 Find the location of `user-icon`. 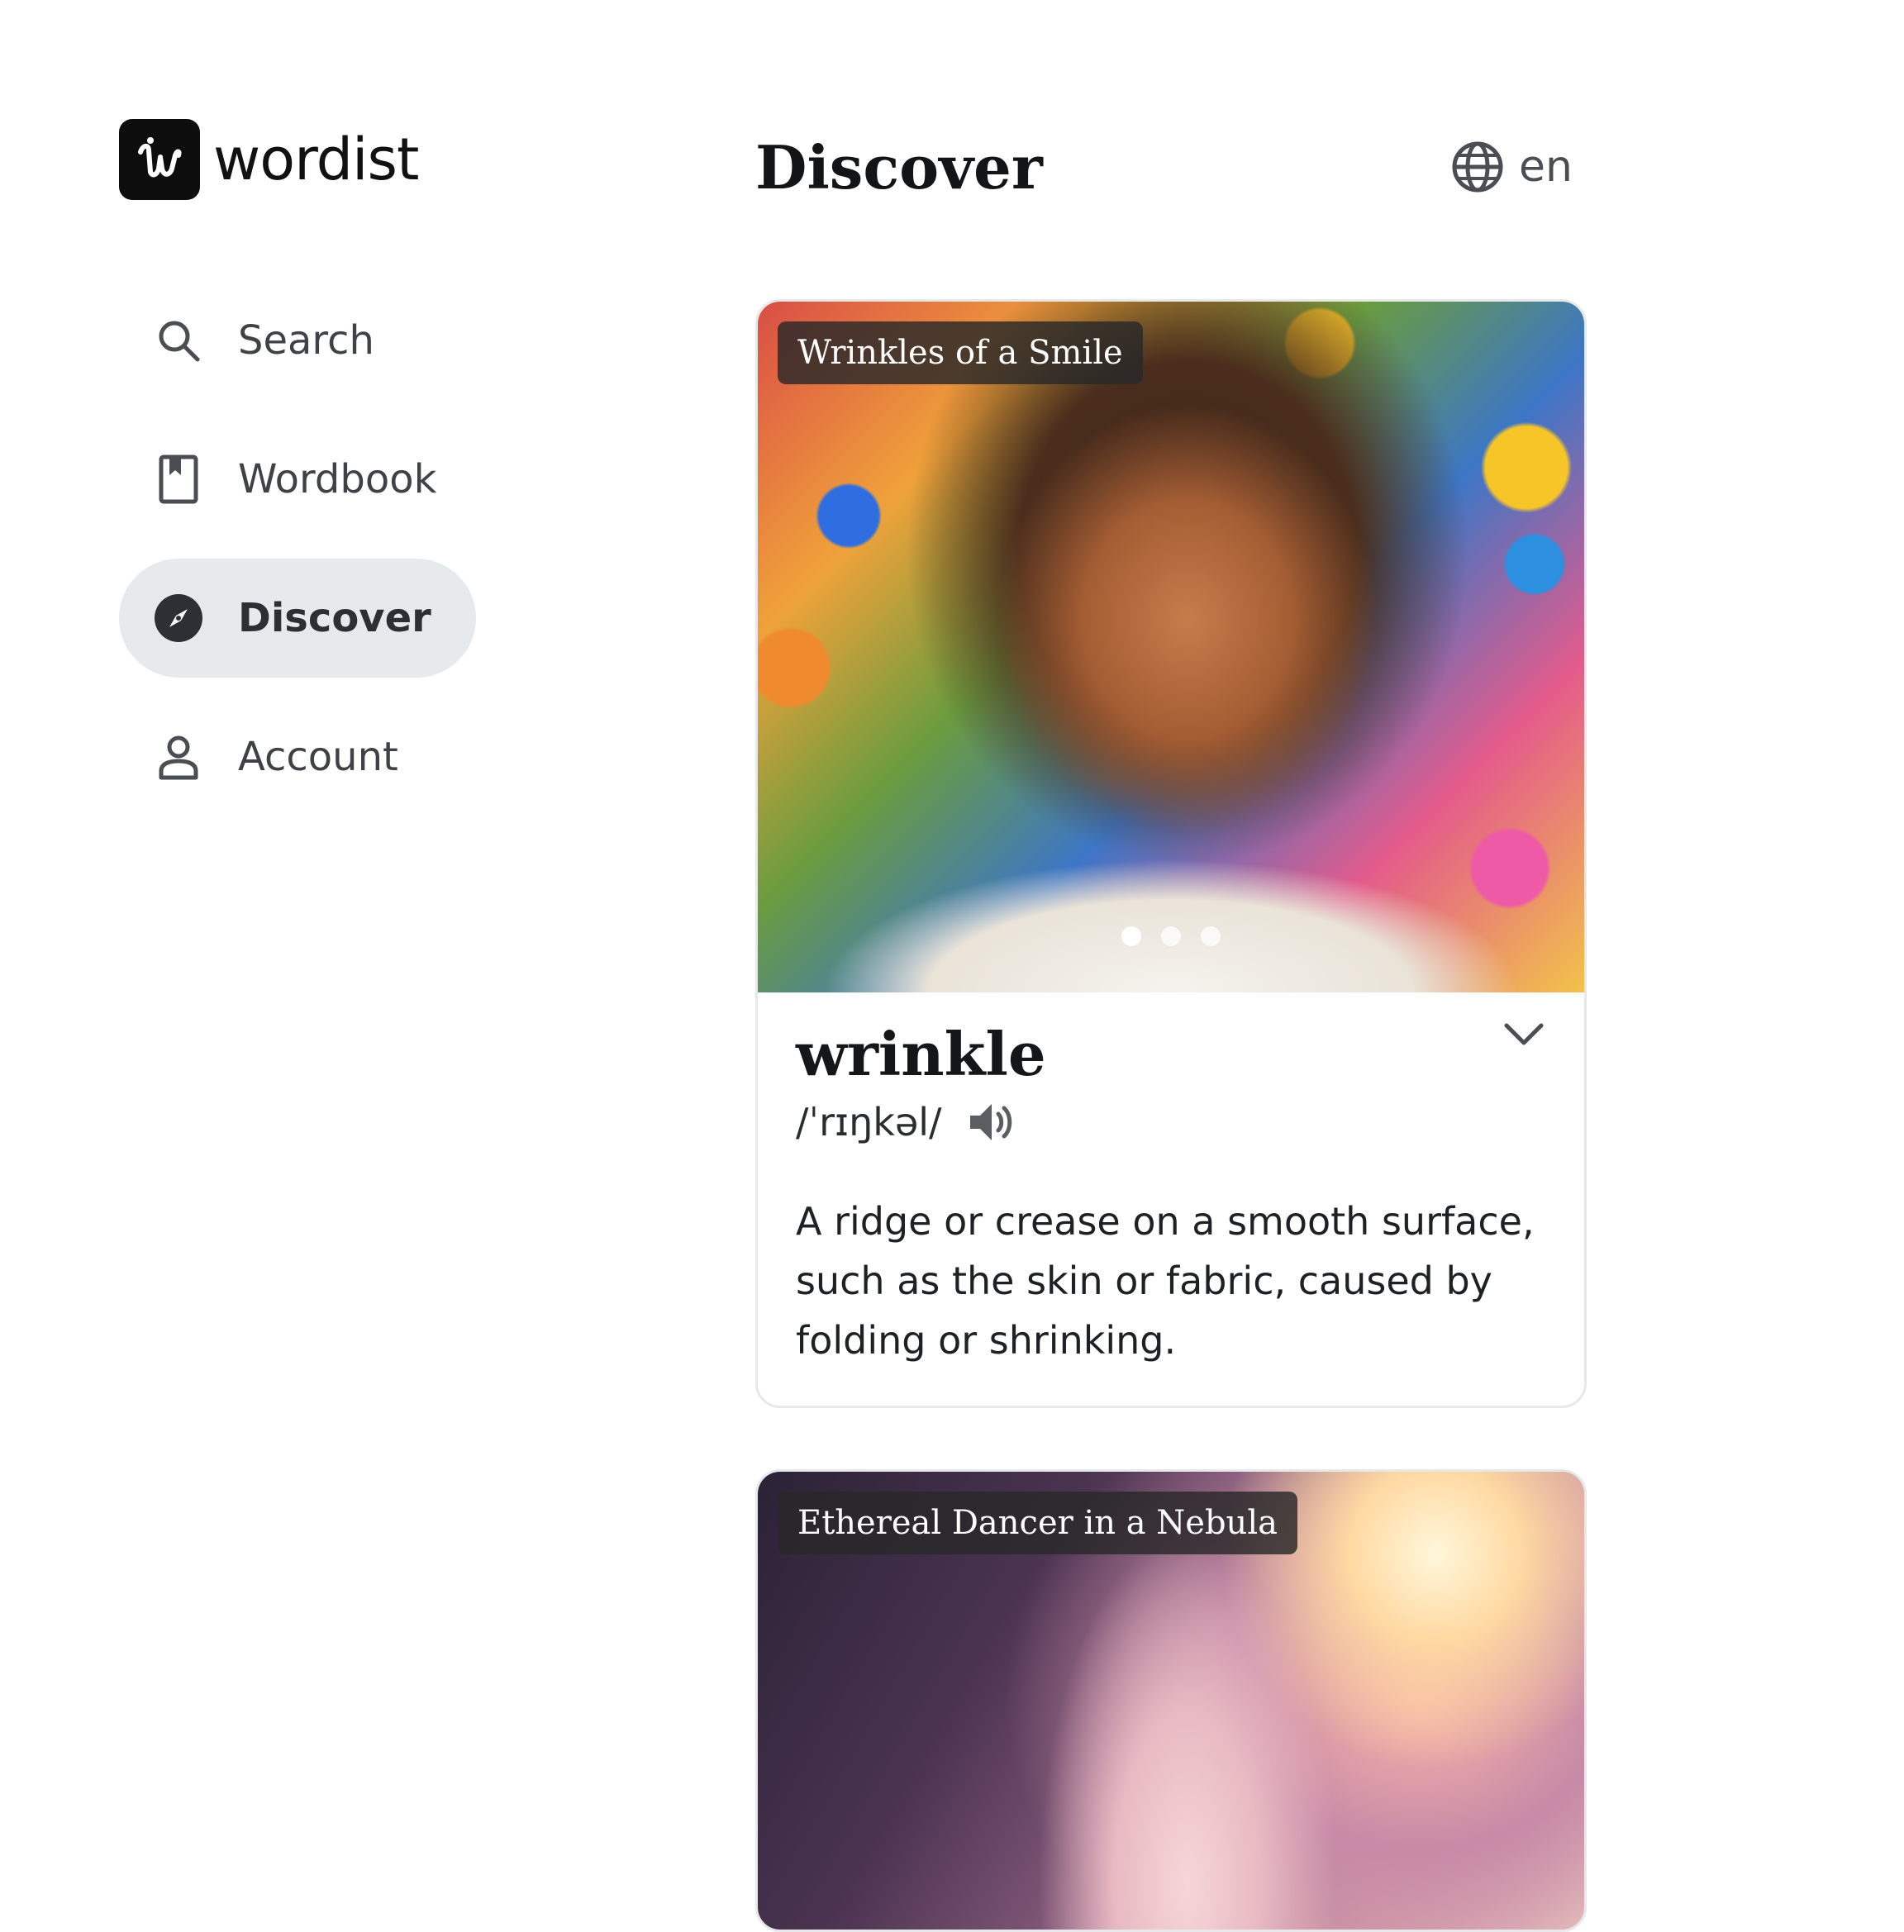

user-icon is located at coordinates (178, 756).